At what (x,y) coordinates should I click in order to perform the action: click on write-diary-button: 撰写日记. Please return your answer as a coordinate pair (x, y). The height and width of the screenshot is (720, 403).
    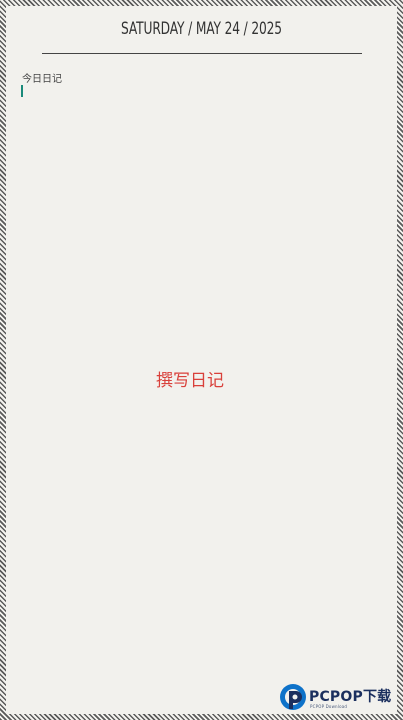
    Looking at the image, I should click on (190, 381).